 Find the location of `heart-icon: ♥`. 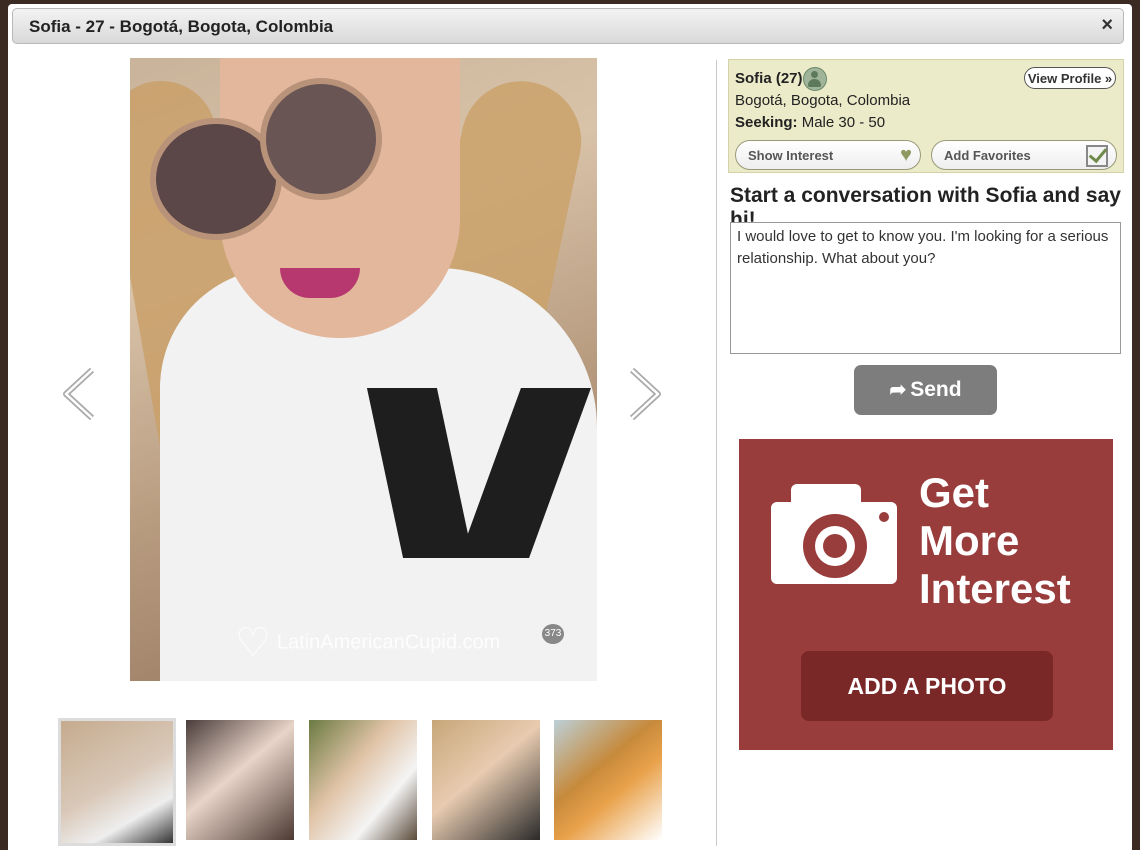

heart-icon: ♥ is located at coordinates (906, 155).